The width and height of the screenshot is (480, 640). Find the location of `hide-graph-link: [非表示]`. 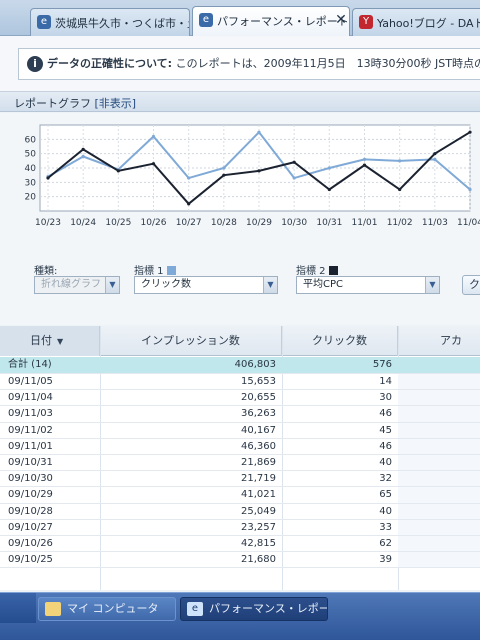

hide-graph-link: [非表示] is located at coordinates (116, 103).